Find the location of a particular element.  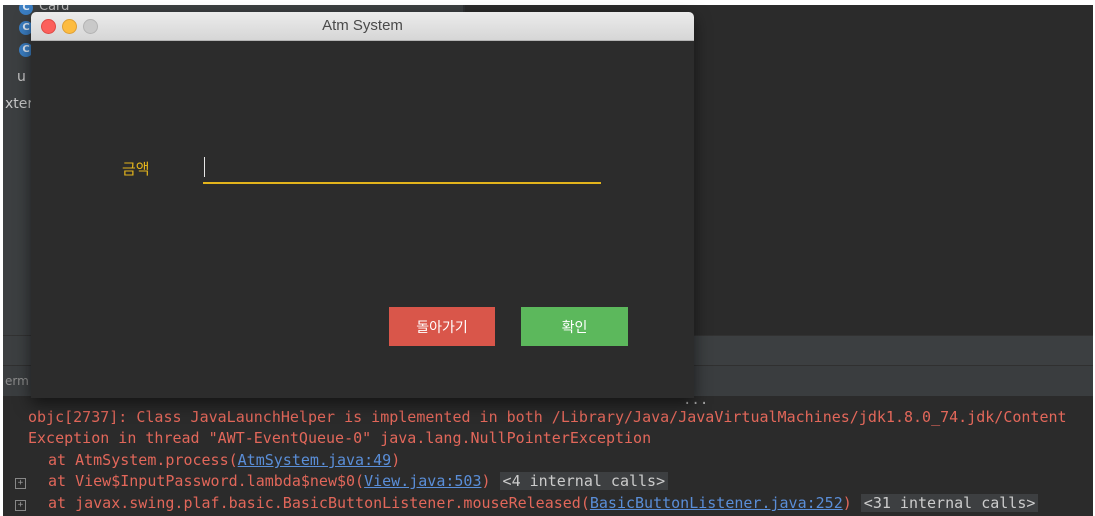

console-line: at AtmSystem.process(AtmSystem.java:49) is located at coordinates (224, 460).